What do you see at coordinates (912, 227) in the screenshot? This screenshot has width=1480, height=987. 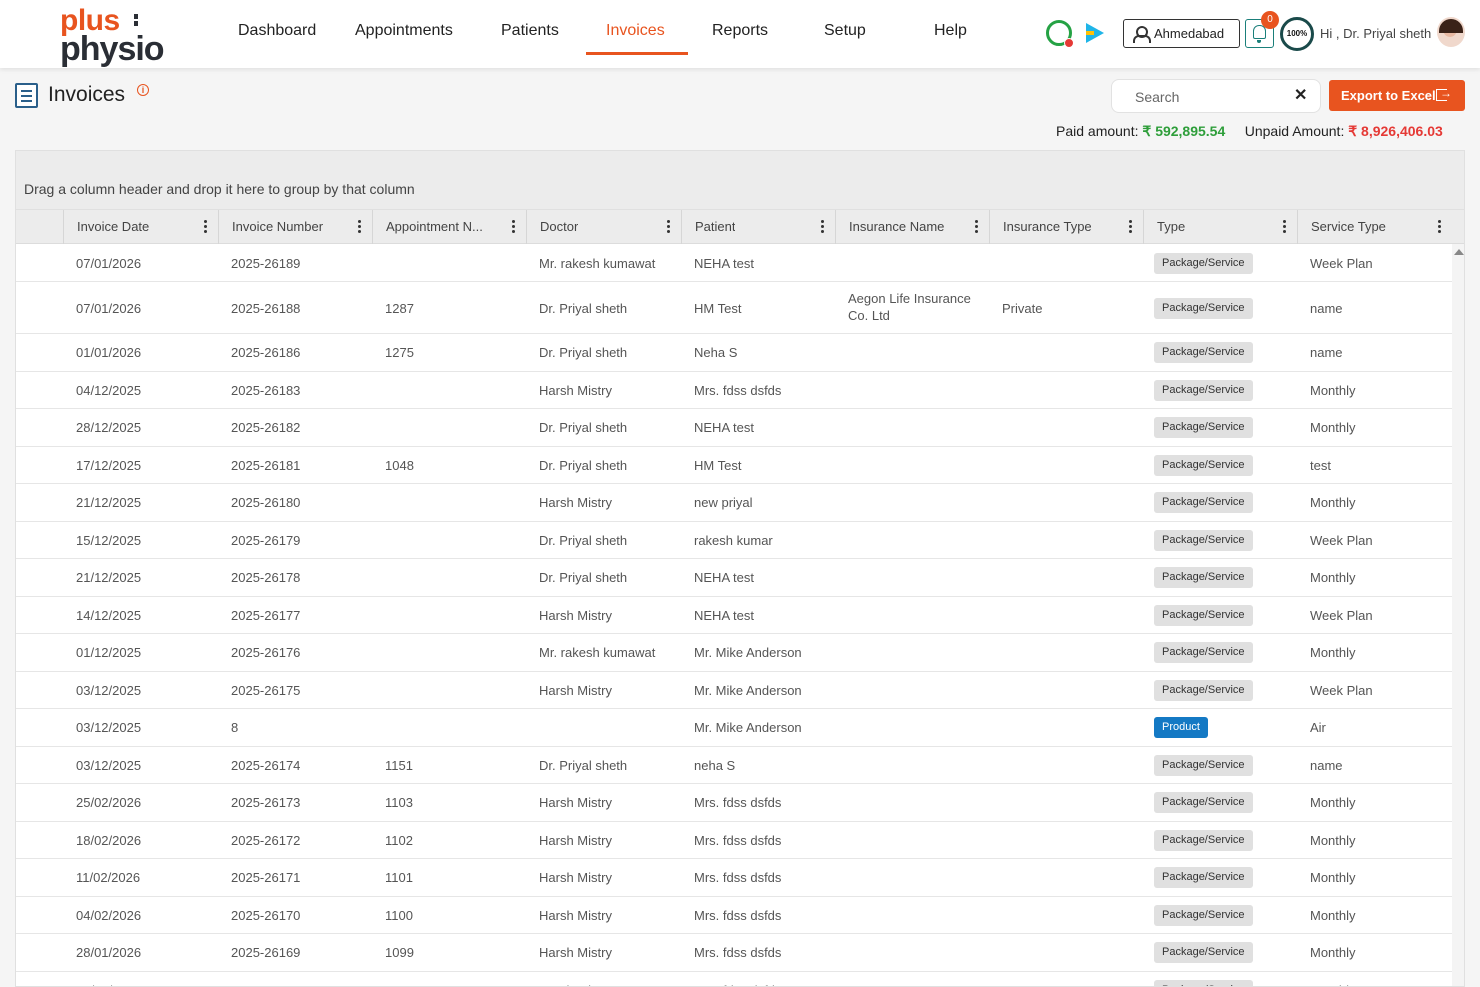 I see `column-header-insurance-name: Insurance Name` at bounding box center [912, 227].